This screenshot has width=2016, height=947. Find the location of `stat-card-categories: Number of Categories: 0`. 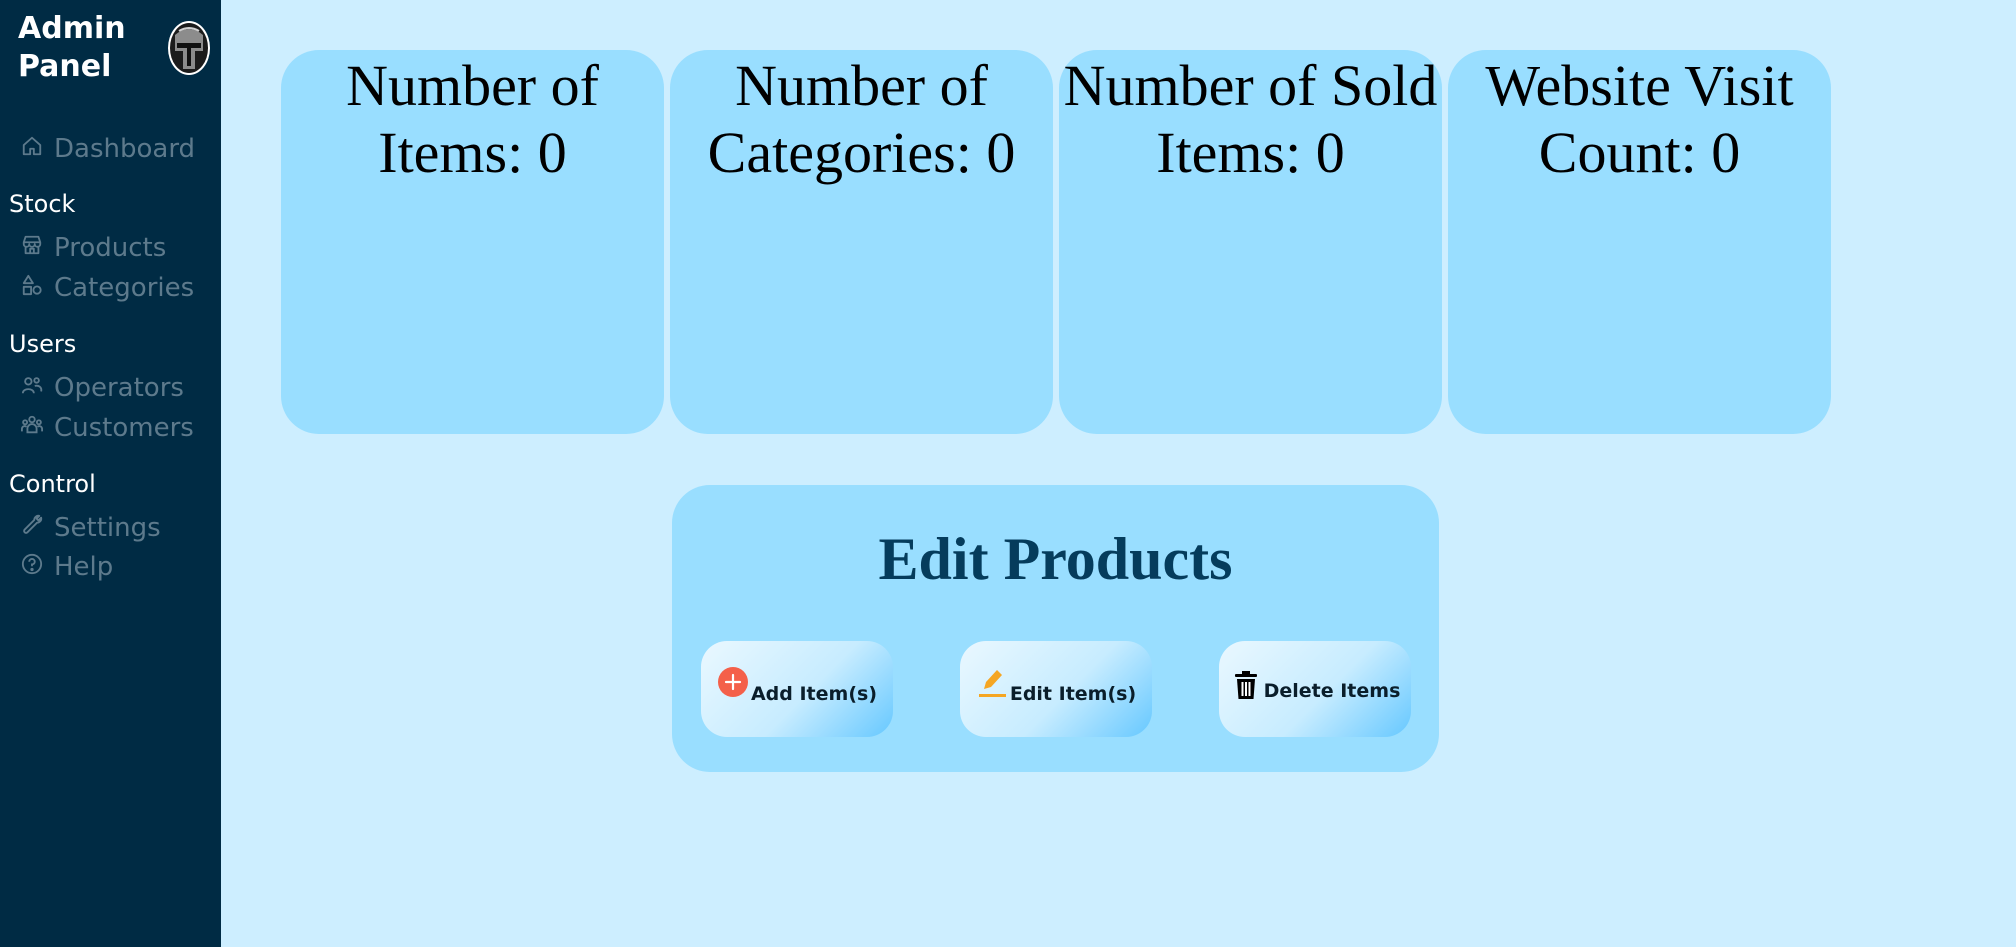

stat-card-categories: Number of Categories: 0 is located at coordinates (861, 242).